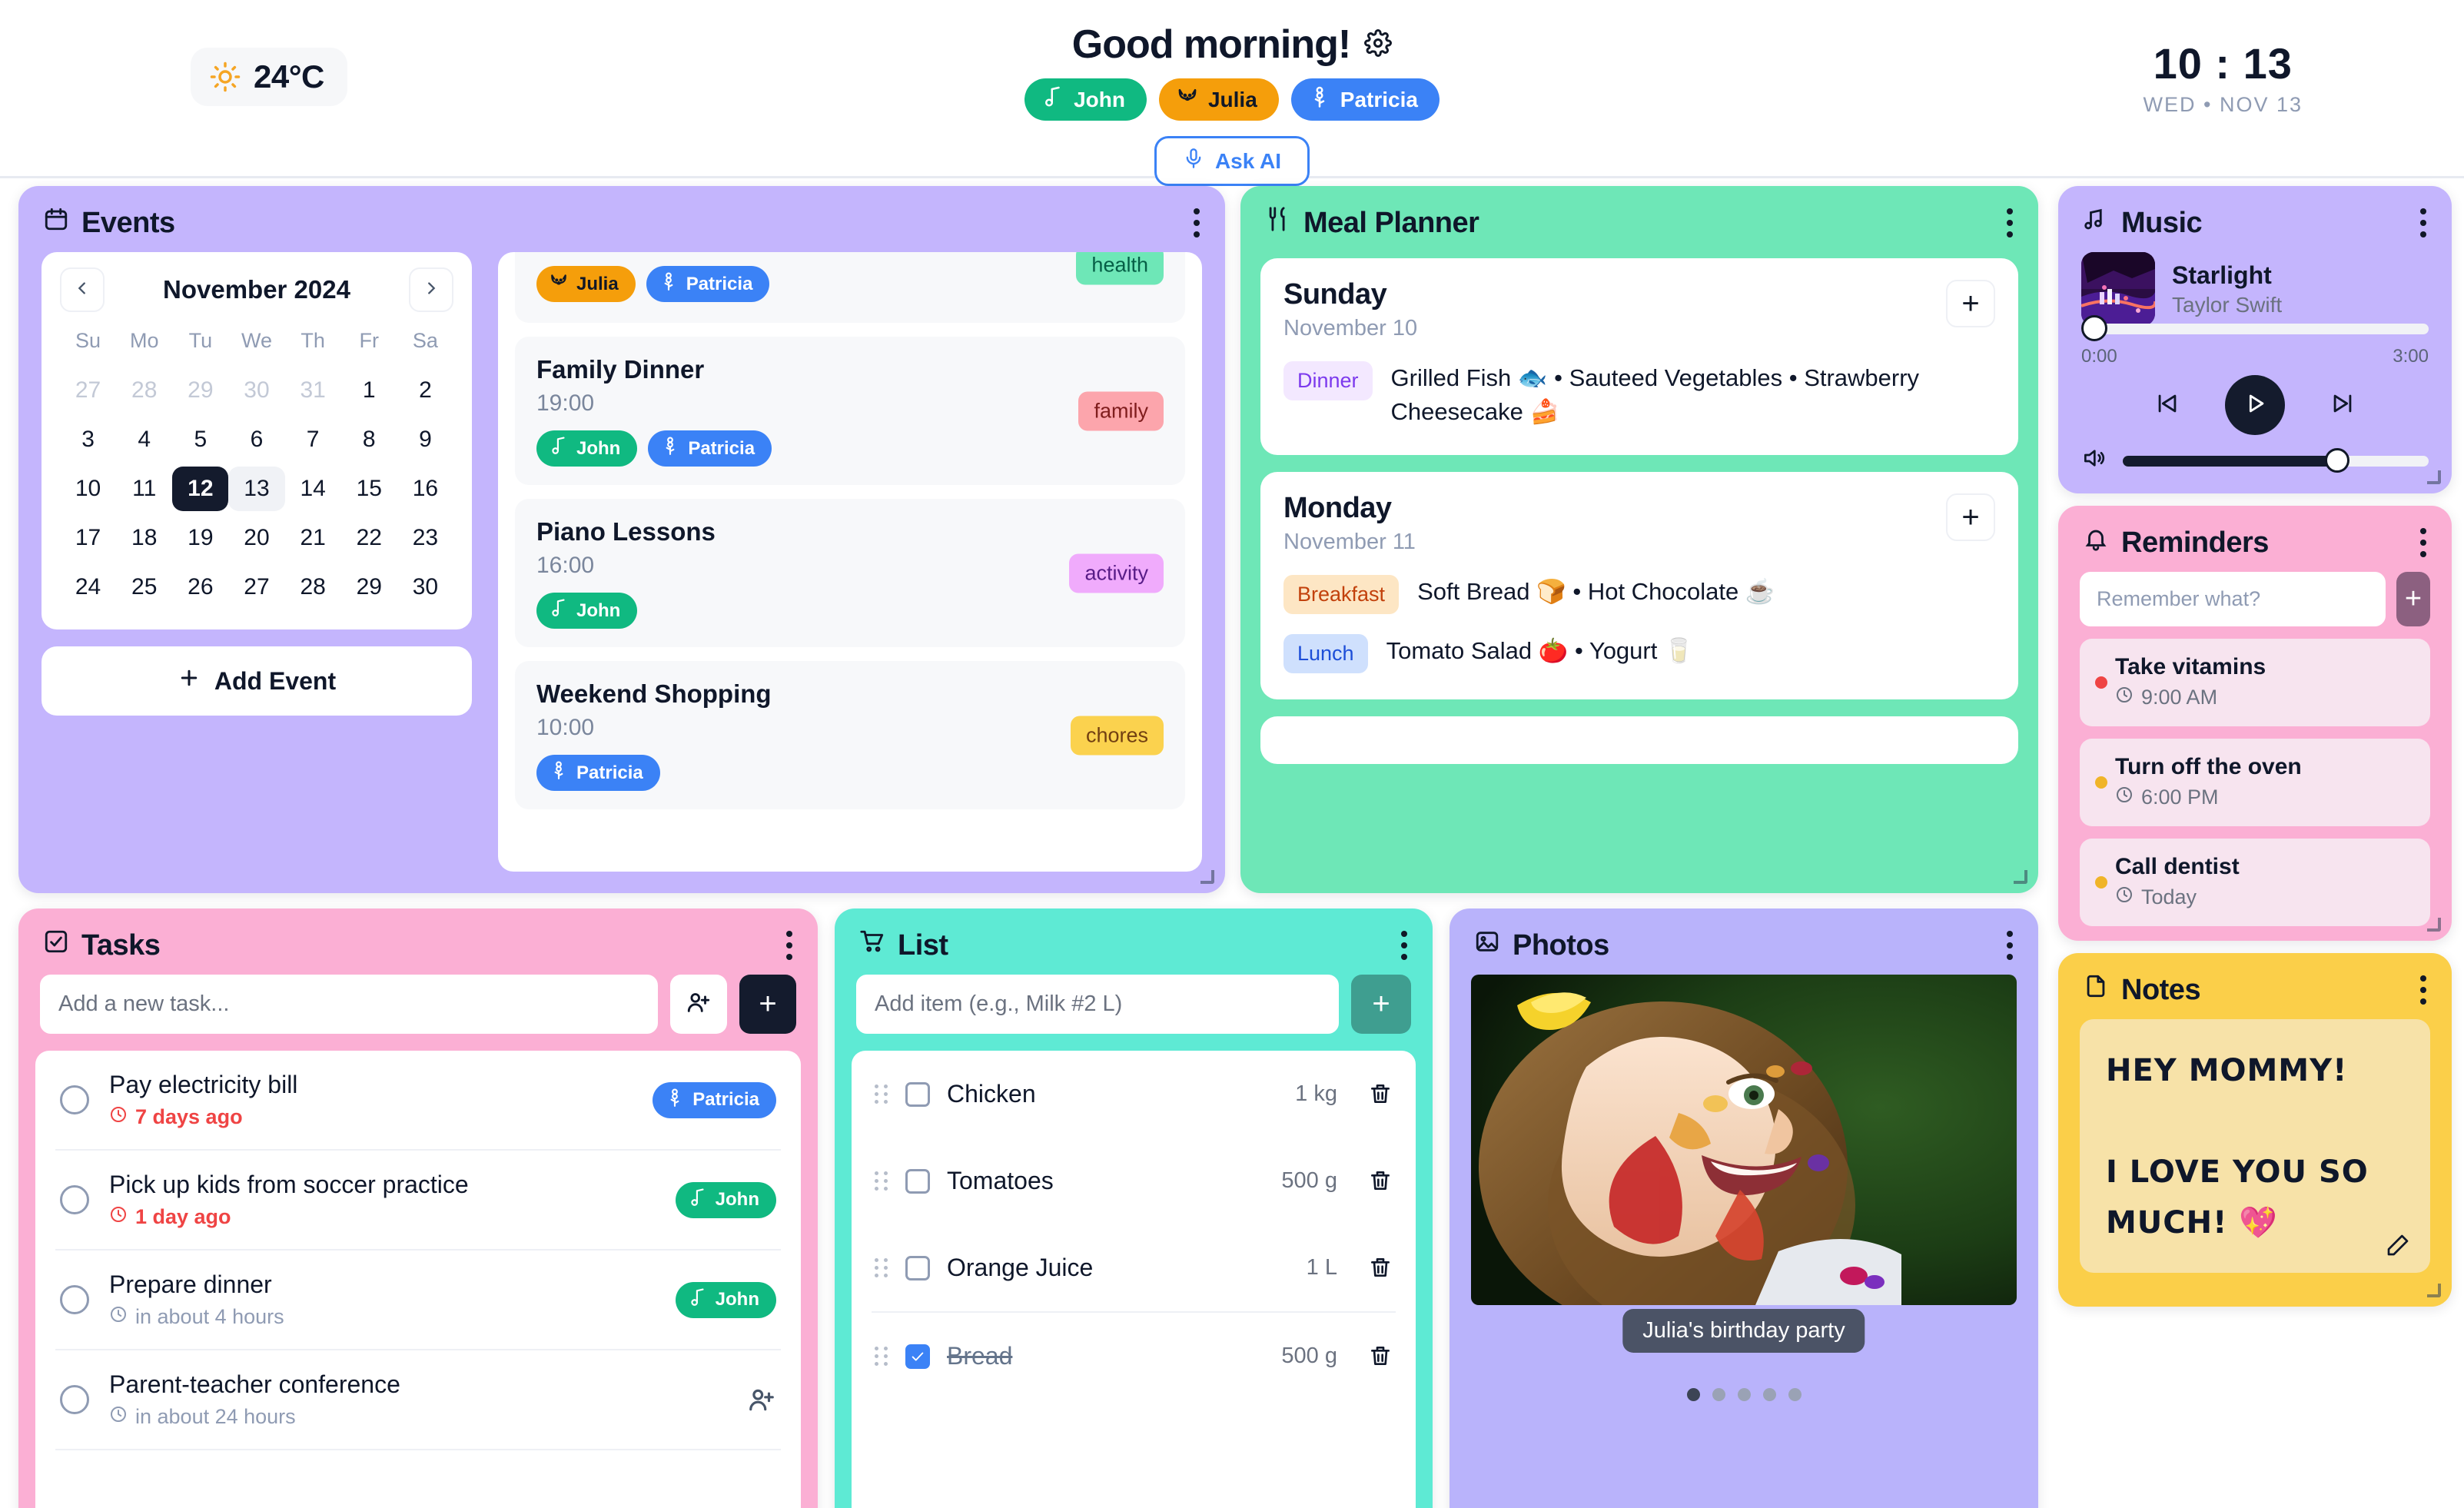  Describe the element at coordinates (2233, 599) in the screenshot. I see `reminder-input` at that location.